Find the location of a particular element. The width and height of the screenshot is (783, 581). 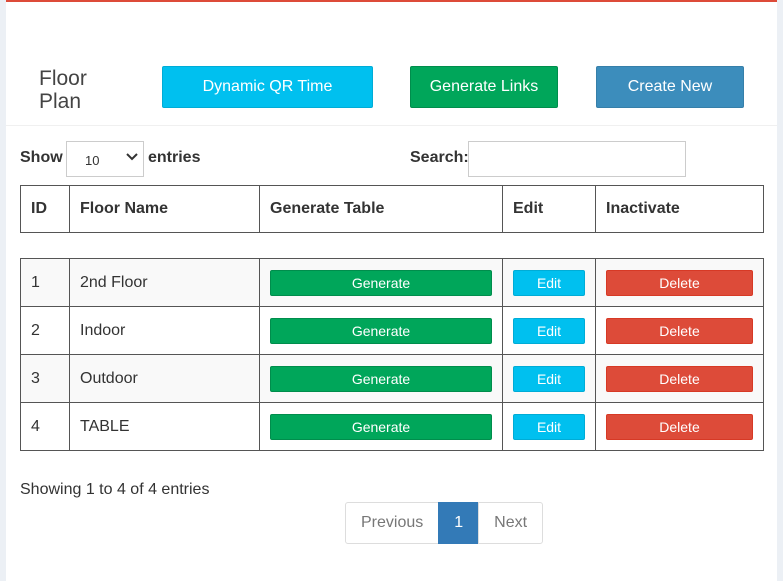

column-header-inactivate: Inactivate is located at coordinates (679, 209).